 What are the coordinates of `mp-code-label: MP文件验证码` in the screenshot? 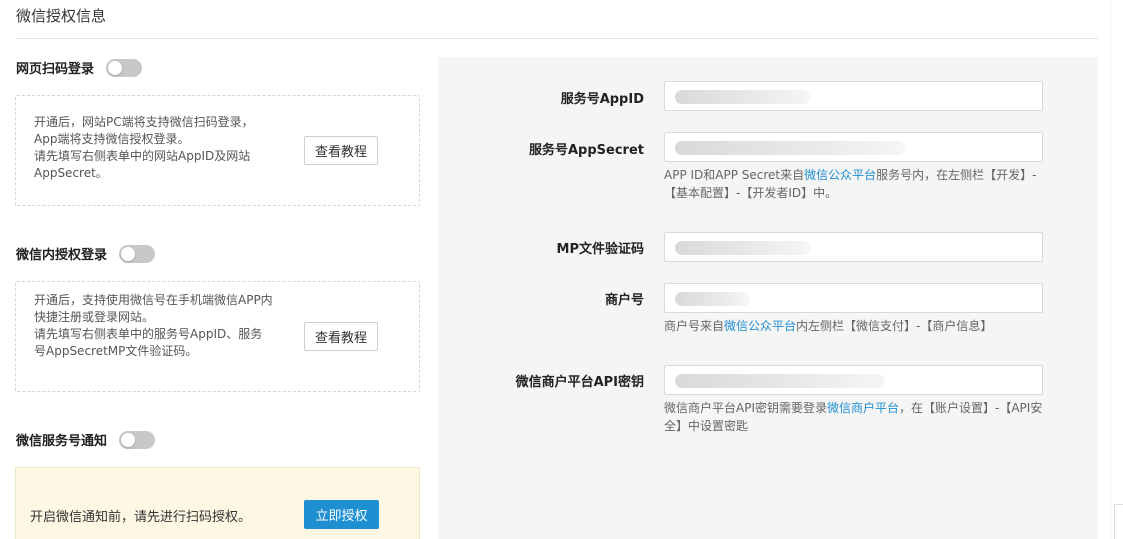 It's located at (600, 249).